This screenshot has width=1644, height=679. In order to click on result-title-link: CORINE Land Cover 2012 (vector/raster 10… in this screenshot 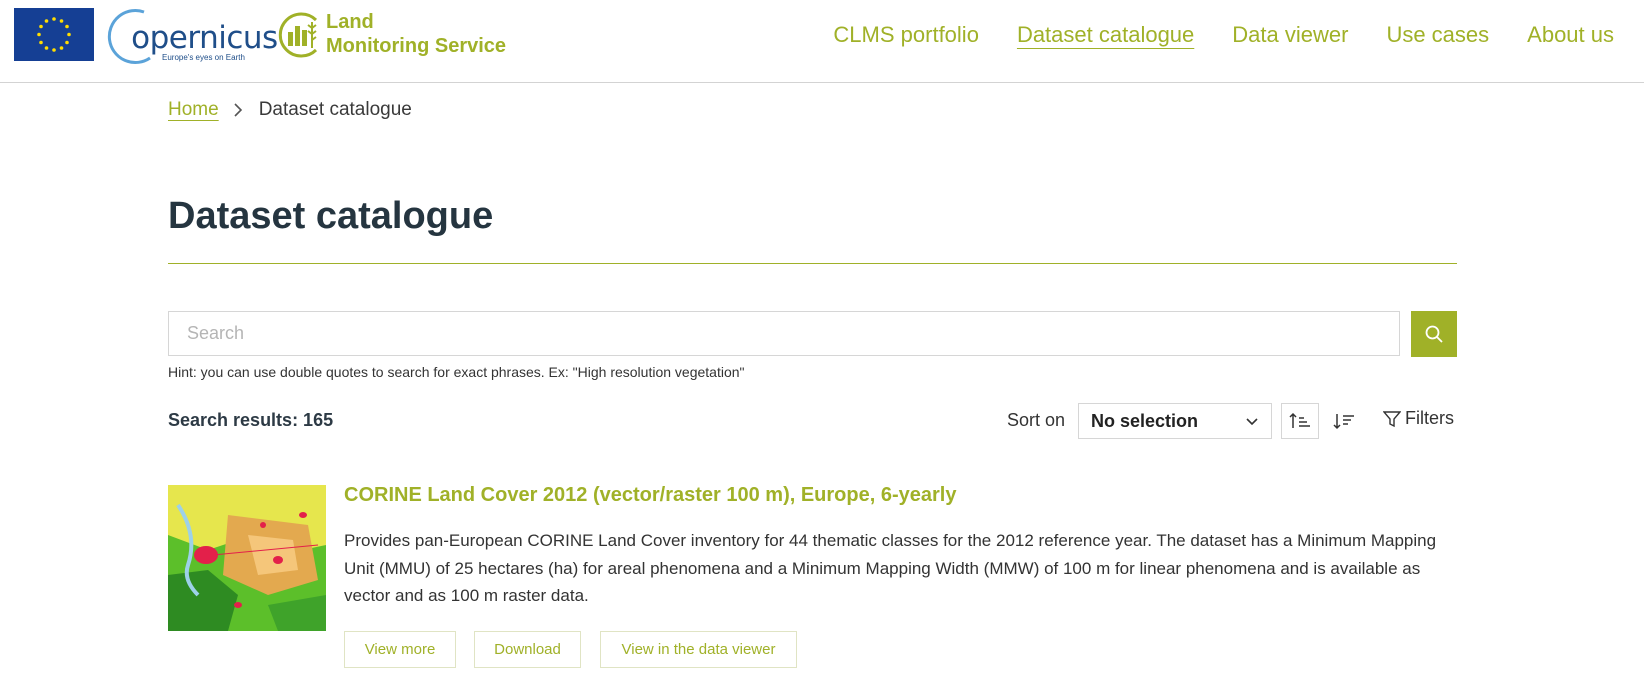, I will do `click(650, 495)`.